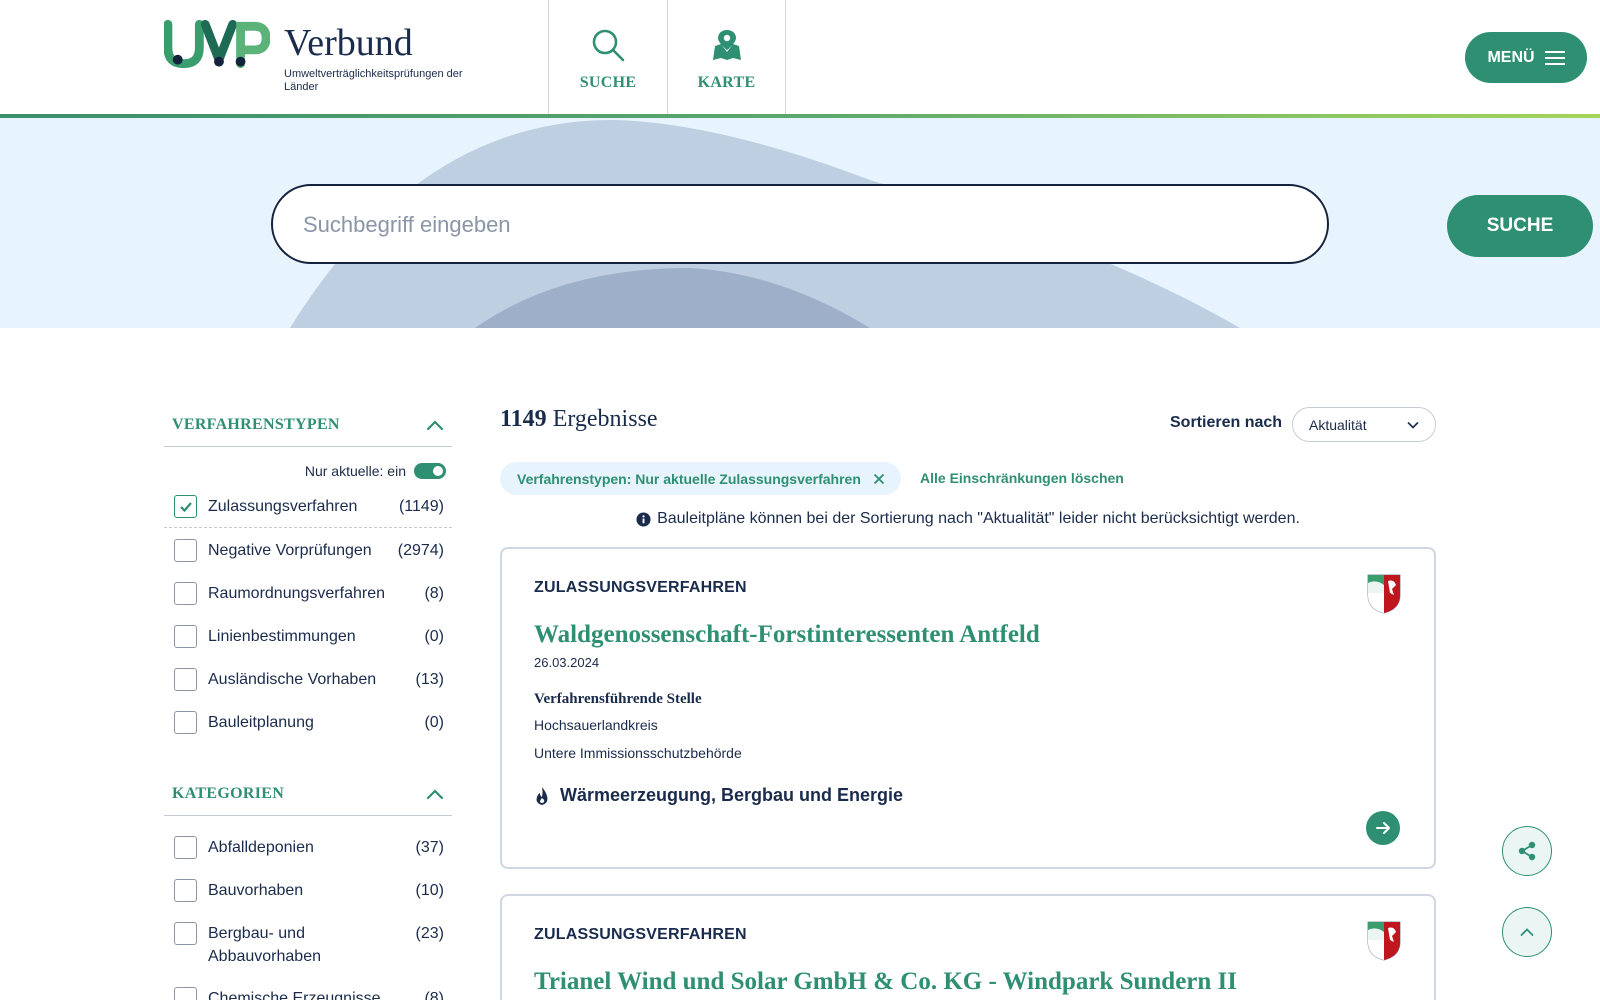 This screenshot has height=1000, width=1600. I want to click on uvp-logo-mark-icon, so click(217, 44).